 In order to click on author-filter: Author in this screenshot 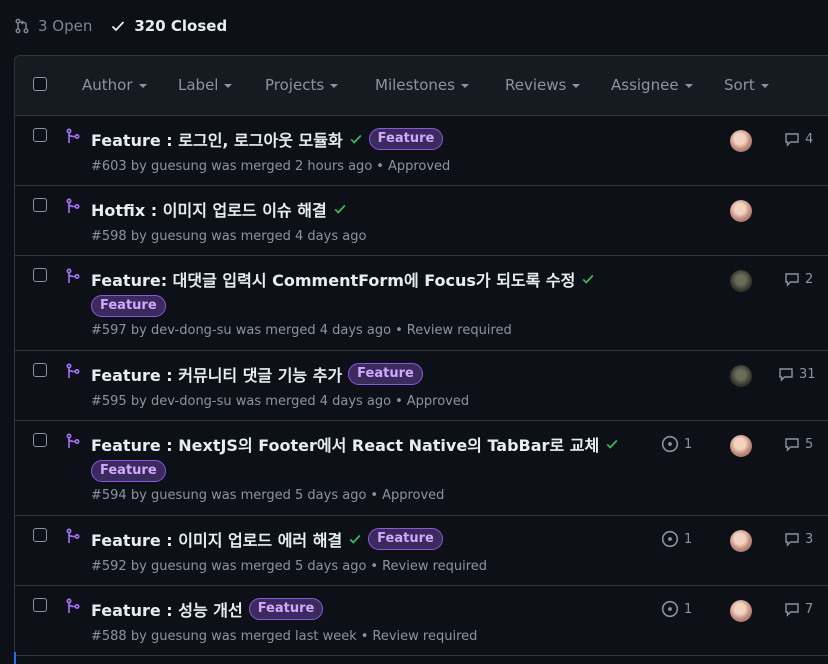, I will do `click(114, 85)`.